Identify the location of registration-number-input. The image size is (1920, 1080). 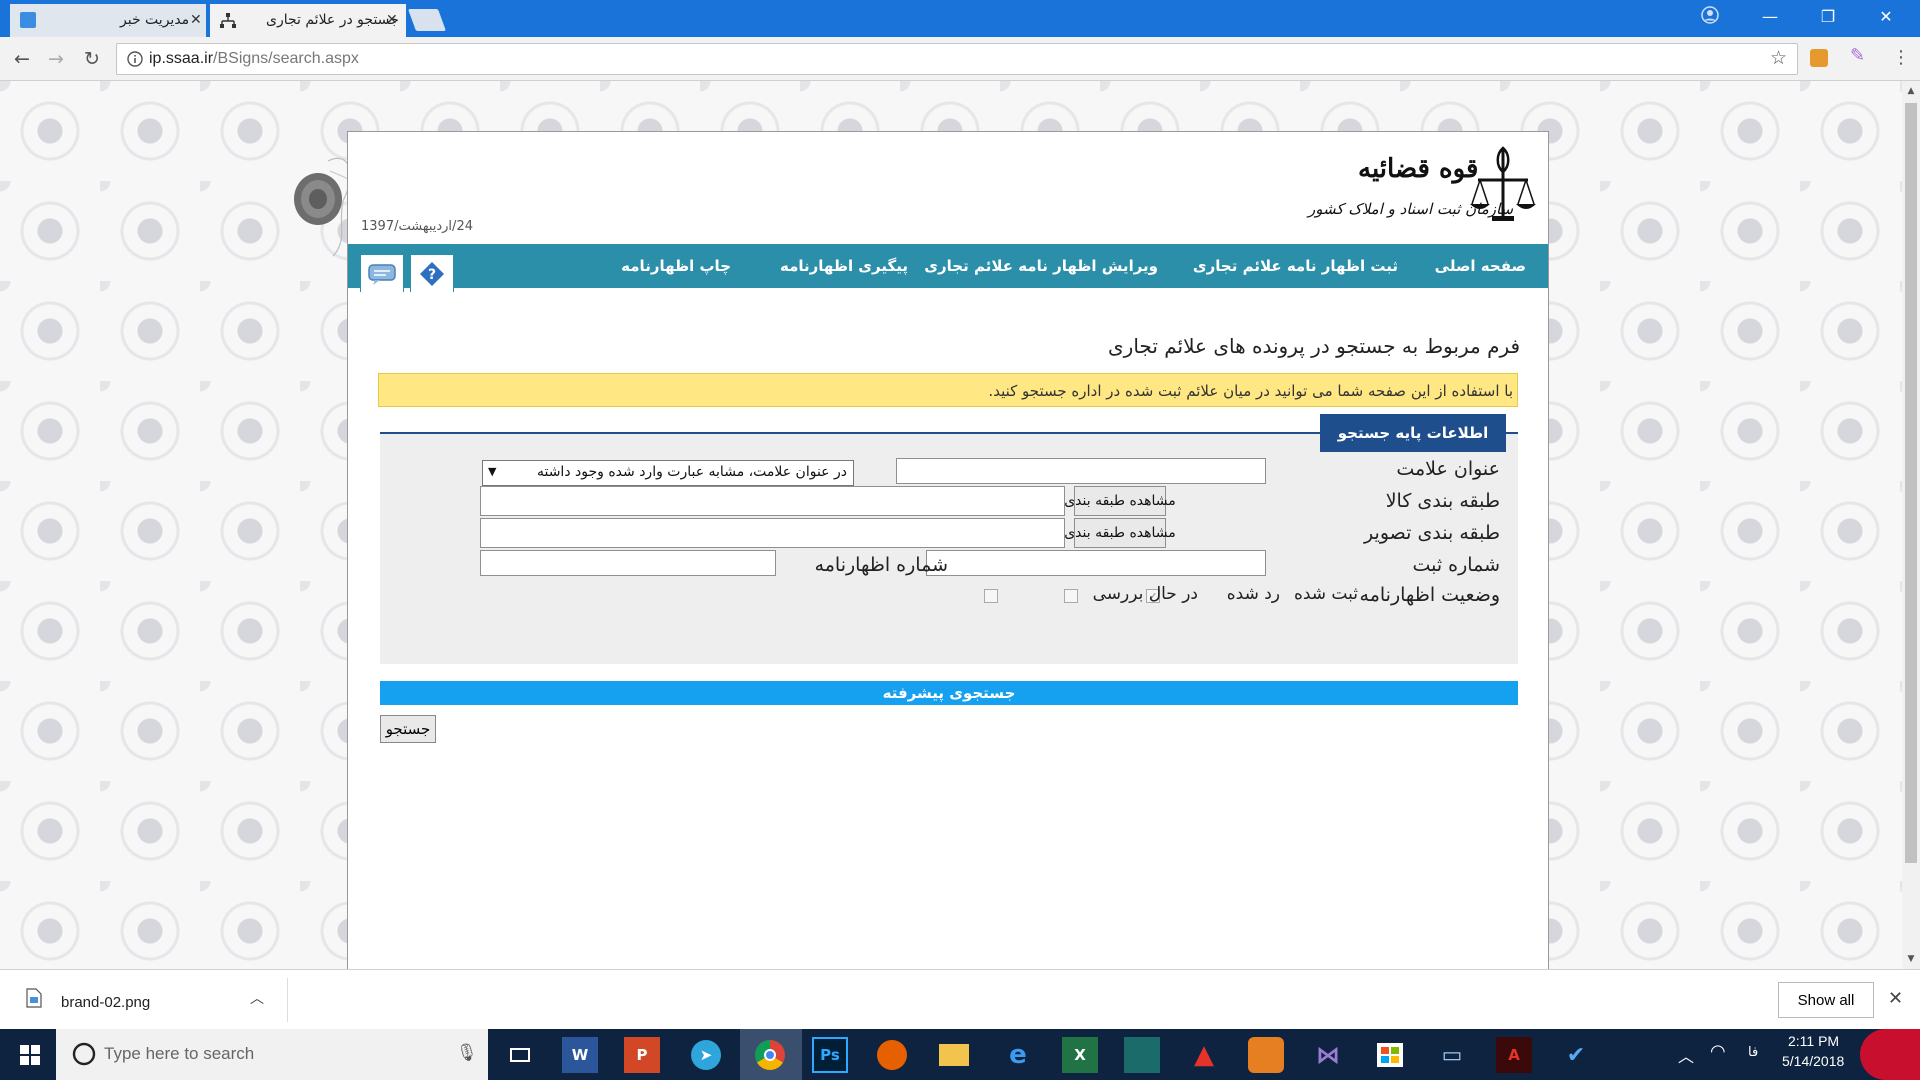
(1096, 563).